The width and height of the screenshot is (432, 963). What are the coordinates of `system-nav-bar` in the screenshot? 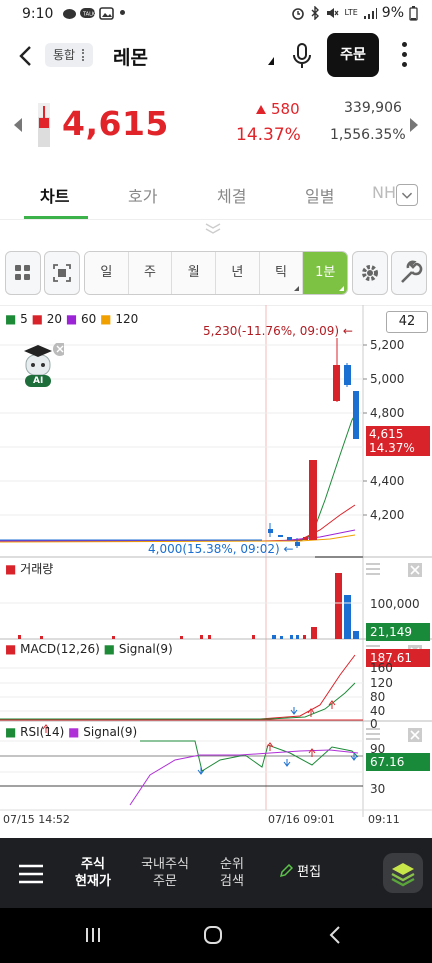 It's located at (216, 935).